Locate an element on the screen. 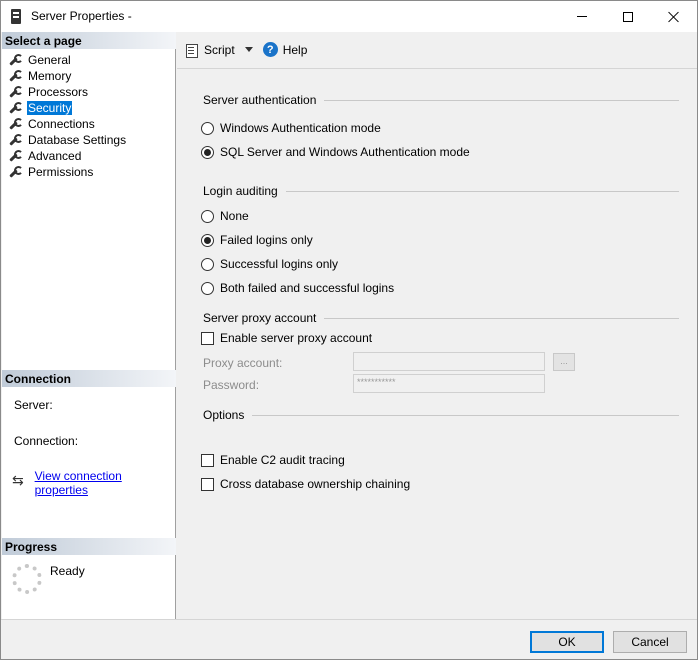  view-connection-row: View connection properties is located at coordinates (93, 483).